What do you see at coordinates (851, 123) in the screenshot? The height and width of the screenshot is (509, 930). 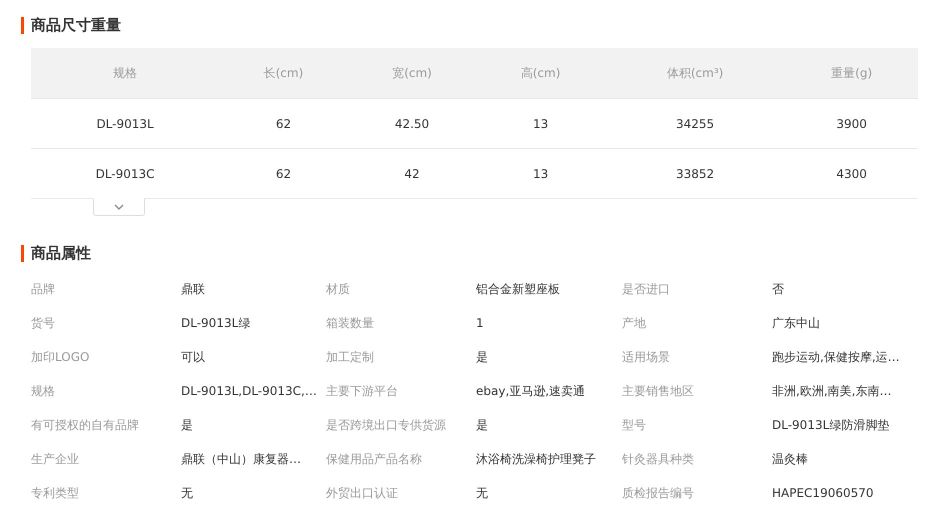 I see `table-cell: 3900` at bounding box center [851, 123].